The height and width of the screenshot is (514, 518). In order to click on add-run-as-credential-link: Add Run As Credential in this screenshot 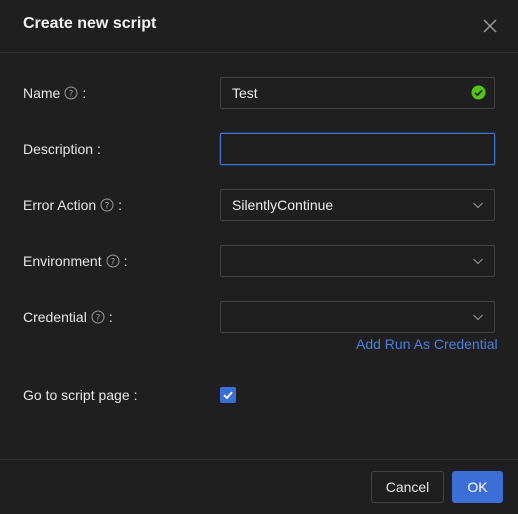, I will do `click(427, 344)`.